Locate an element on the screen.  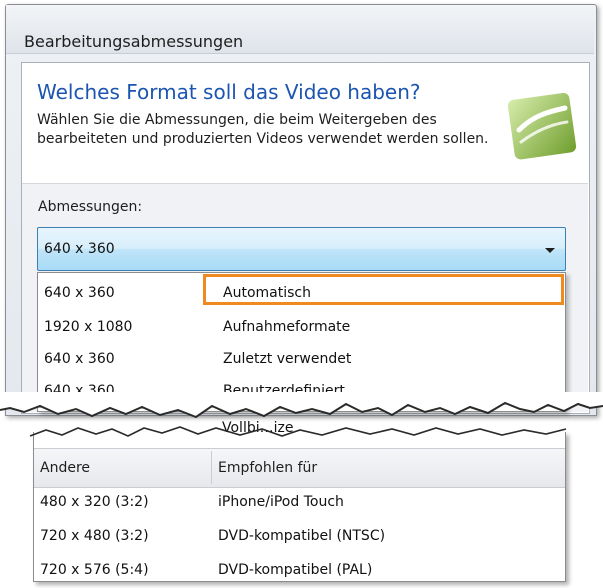
row-device: DVD-kompatibel (PAL) is located at coordinates (295, 570).